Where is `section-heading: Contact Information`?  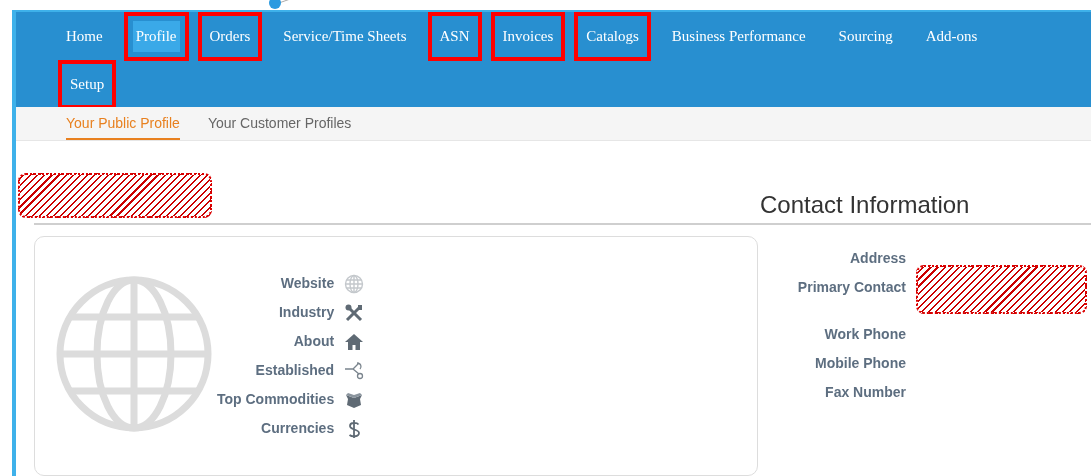 section-heading: Contact Information is located at coordinates (865, 205).